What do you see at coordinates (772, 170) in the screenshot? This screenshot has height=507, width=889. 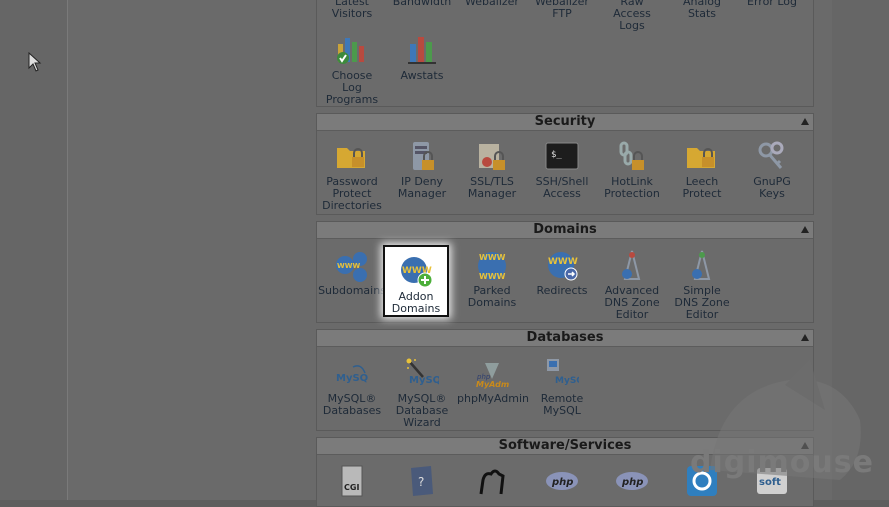 I see `gnupg-keys-item: GnuPG Keys` at bounding box center [772, 170].